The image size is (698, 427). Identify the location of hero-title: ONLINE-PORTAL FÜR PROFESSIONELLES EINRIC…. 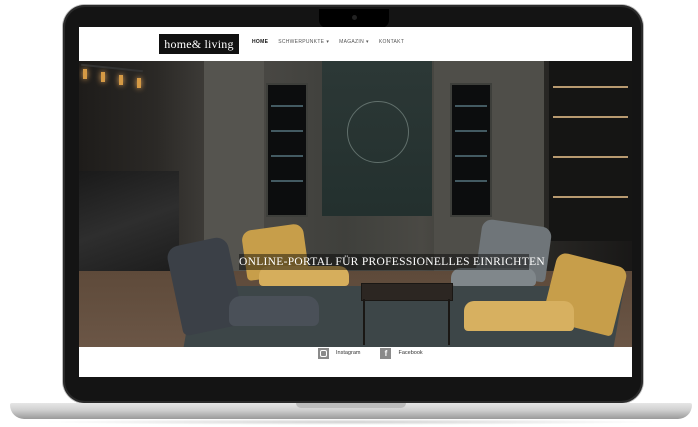
(392, 262).